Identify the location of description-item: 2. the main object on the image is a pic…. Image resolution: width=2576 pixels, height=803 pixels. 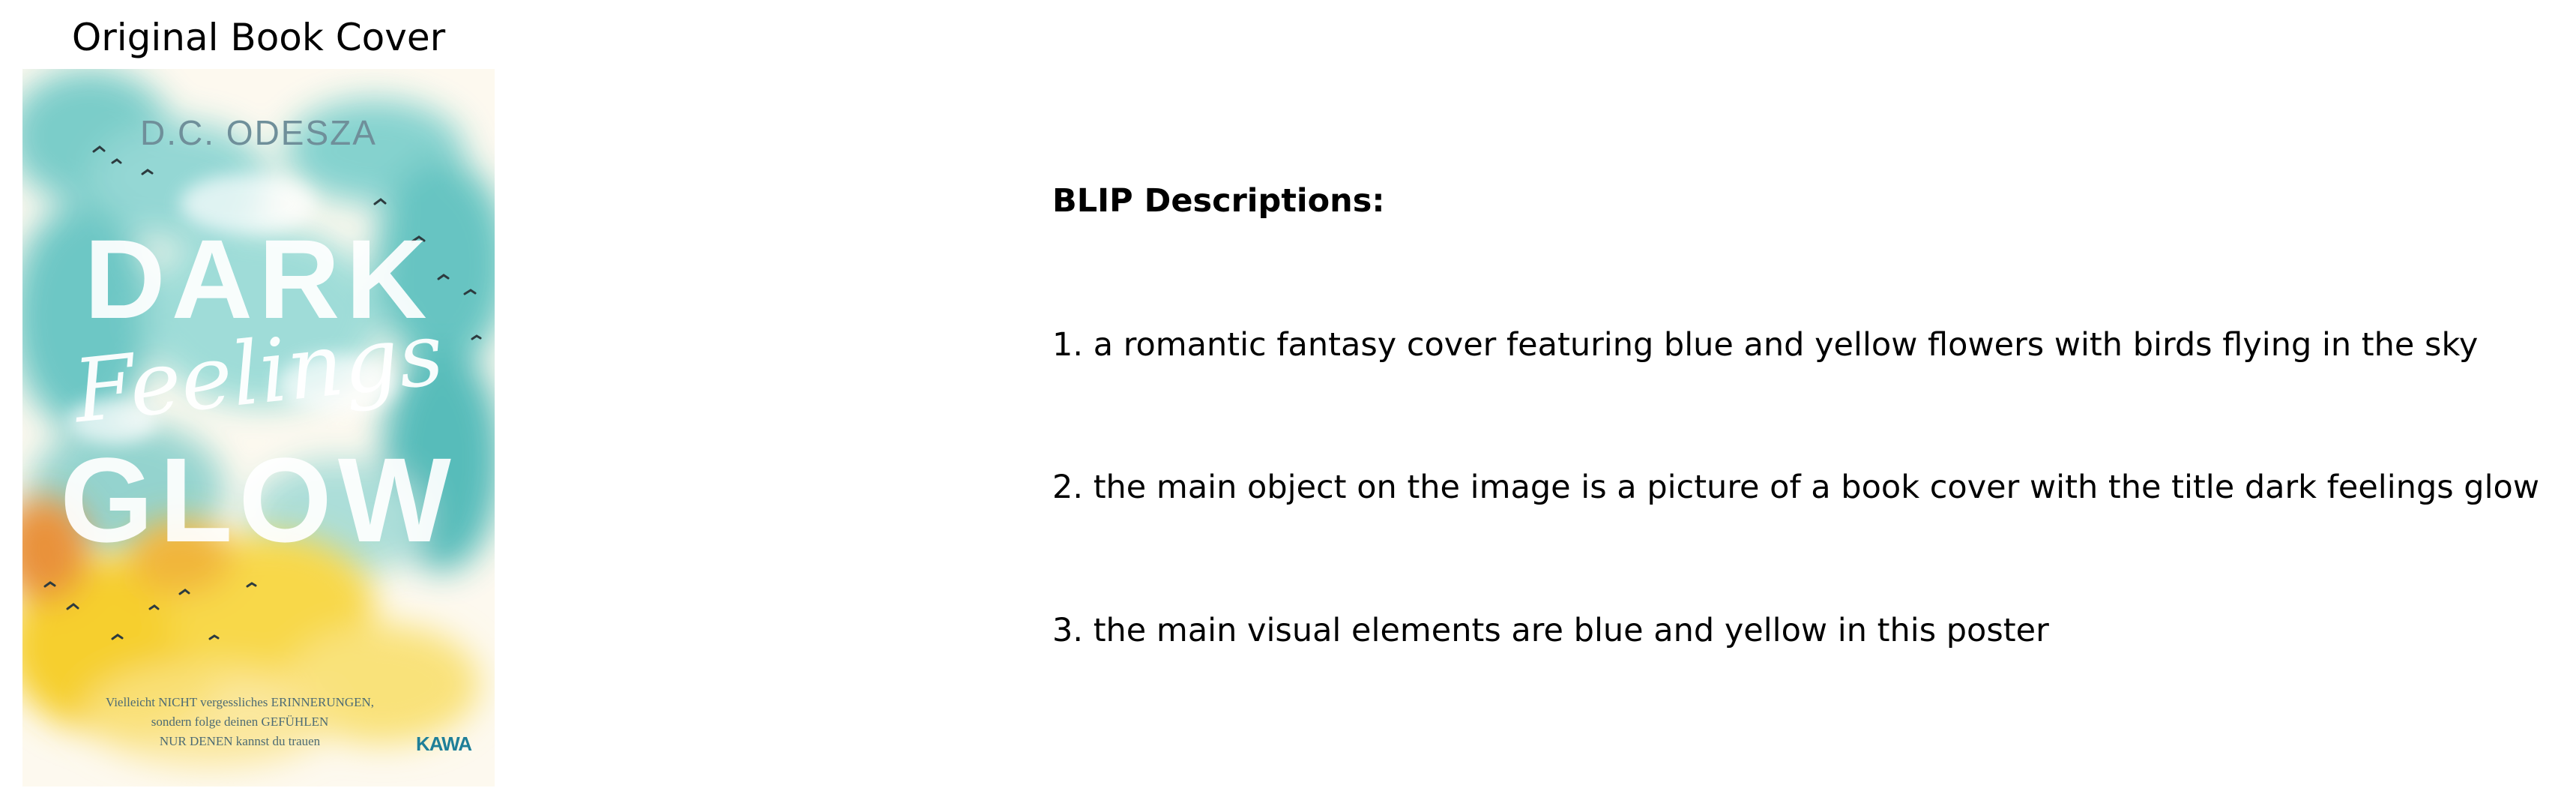
(1796, 487).